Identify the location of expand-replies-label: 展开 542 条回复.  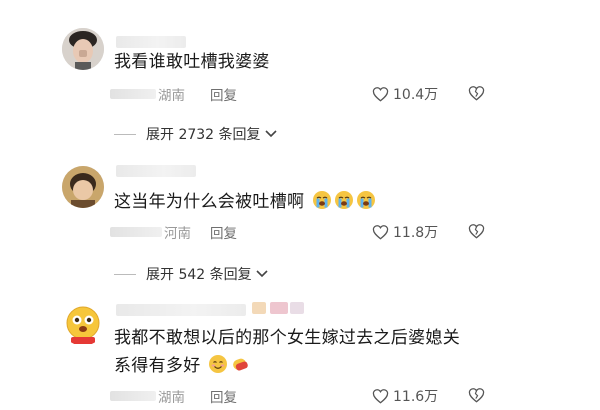
(199, 275).